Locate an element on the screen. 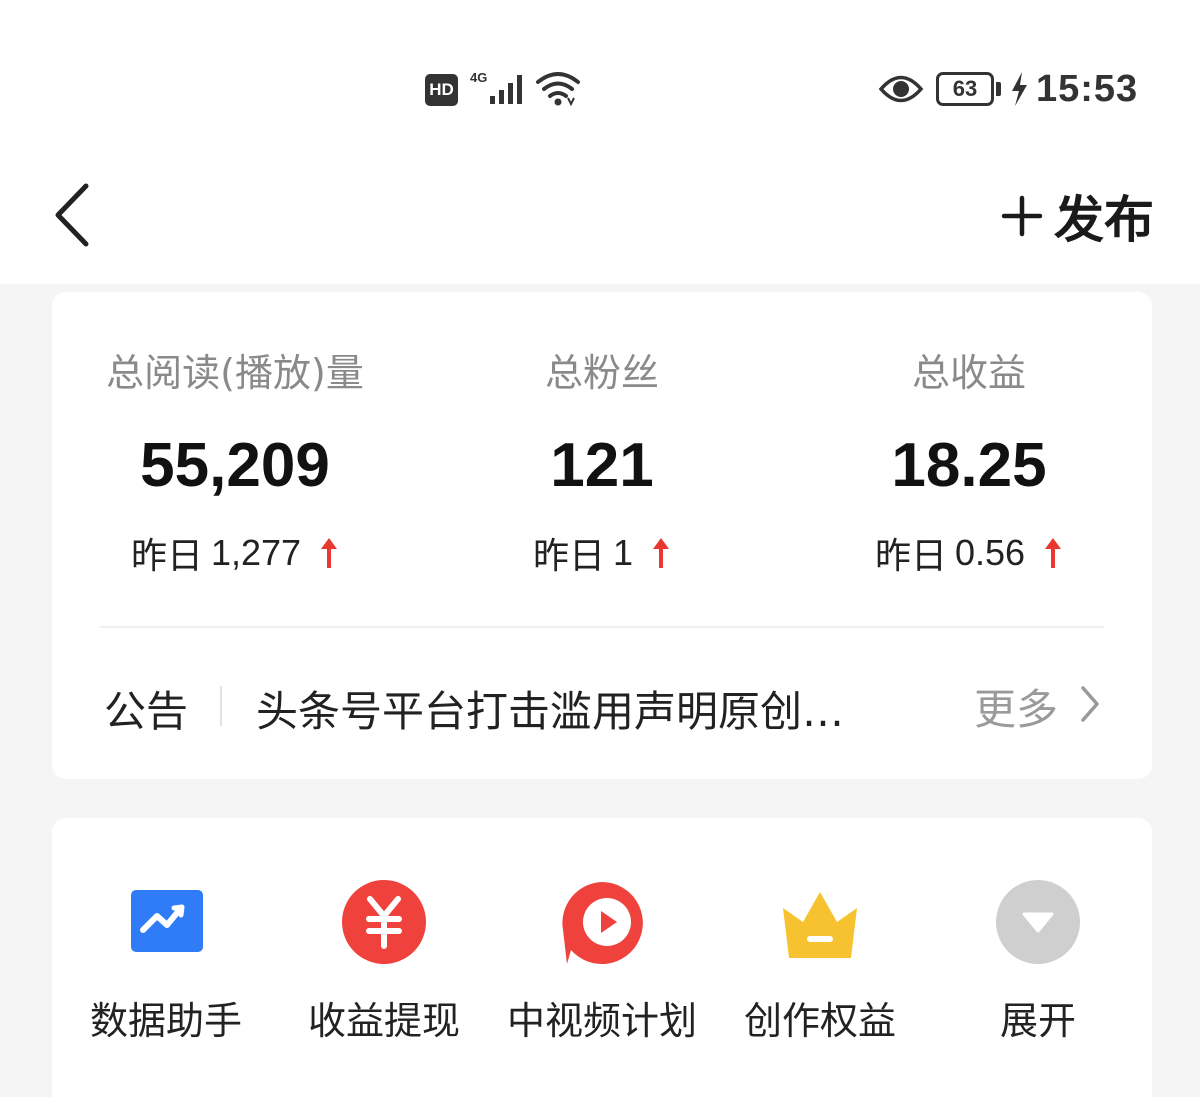 This screenshot has height=1097, width=1200. tool-income-withdraw: 收益提现 is located at coordinates (384, 963).